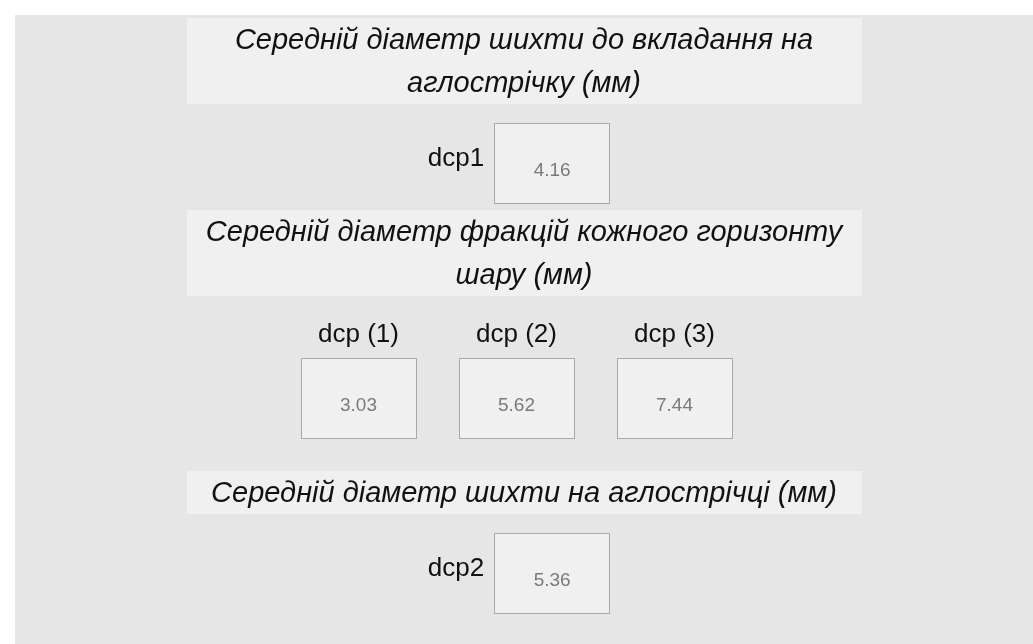 This screenshot has height=644, width=1033. Describe the element at coordinates (552, 163) in the screenshot. I see `value-field: 4.16` at that location.